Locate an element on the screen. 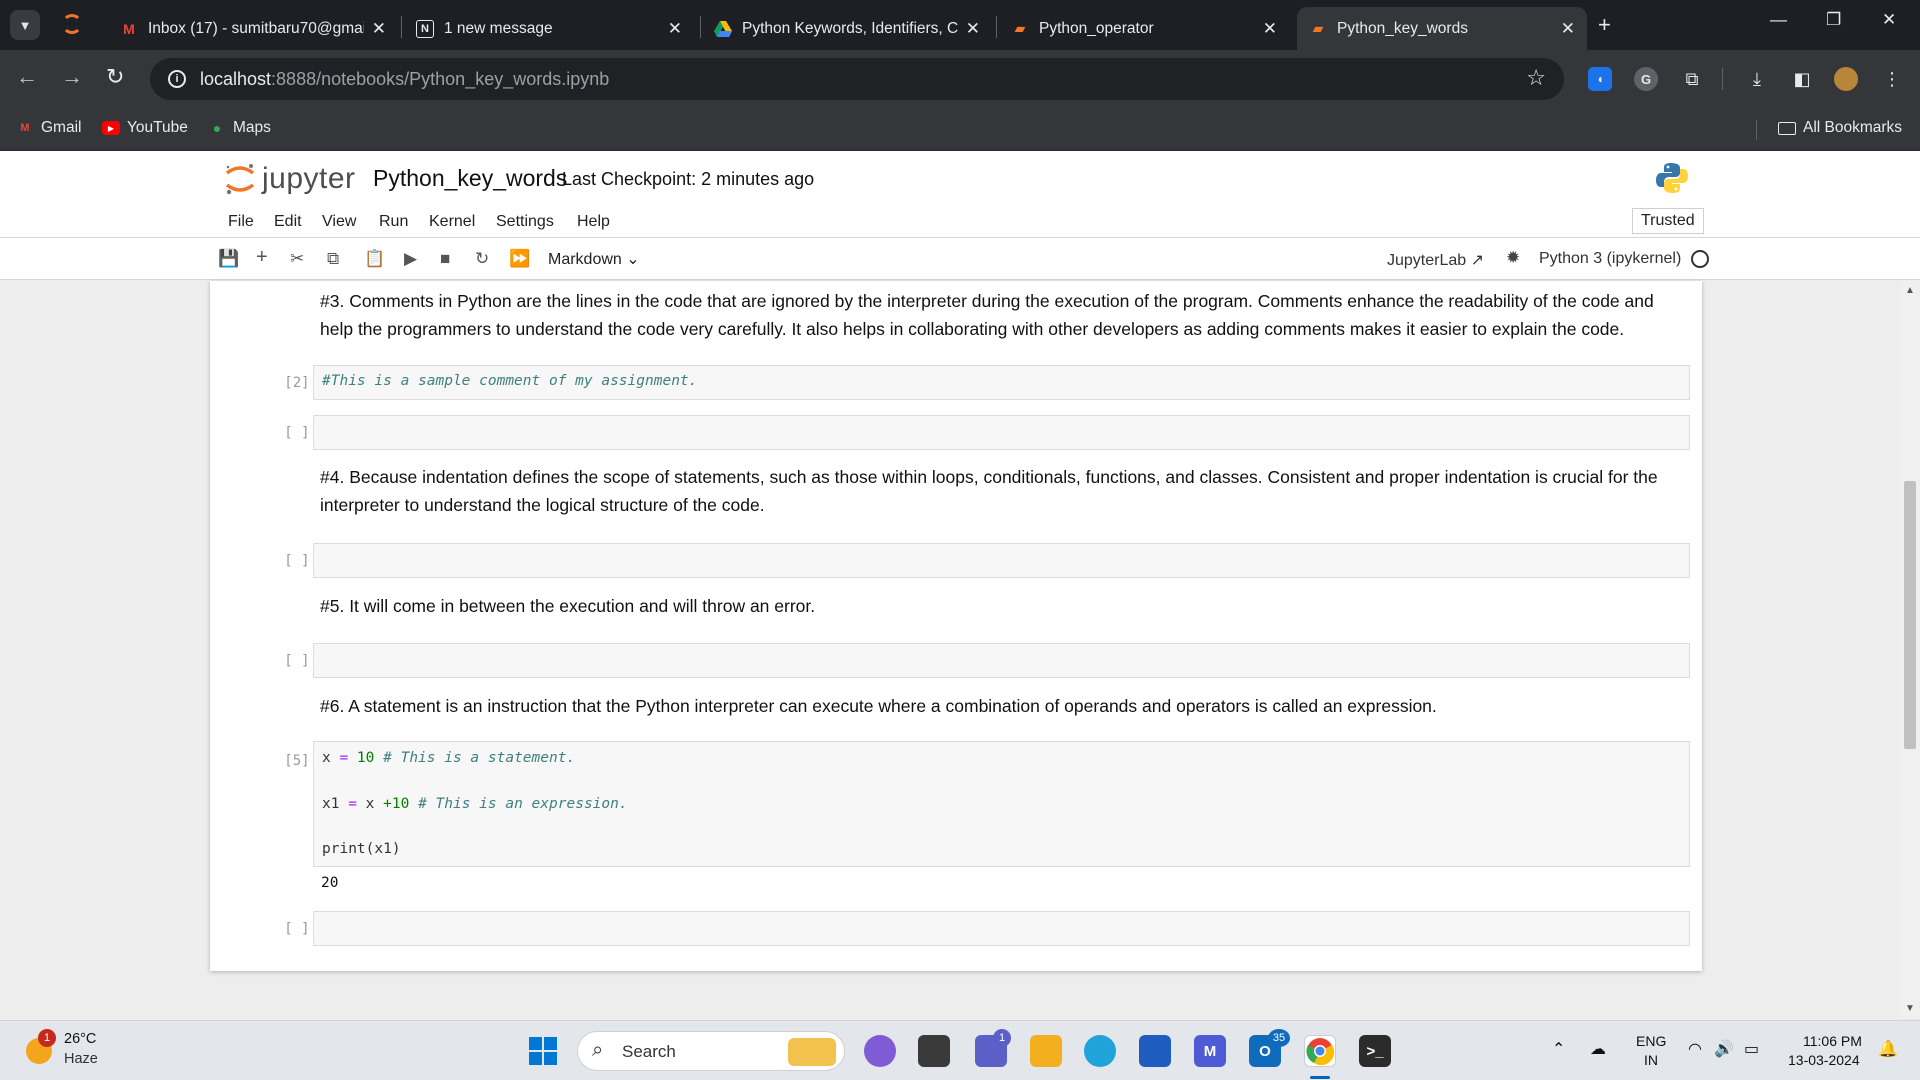 The image size is (1920, 1080). tab-python-key-words: ▰ Python_key_words ✕ is located at coordinates (1442, 28).